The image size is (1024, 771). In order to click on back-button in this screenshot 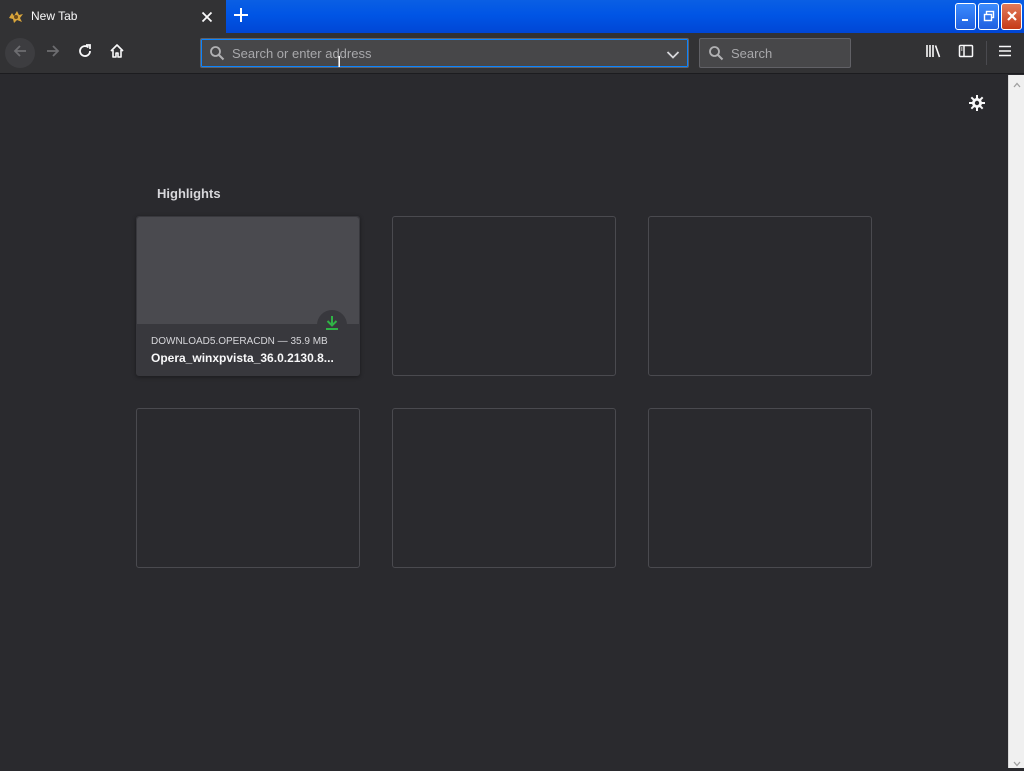, I will do `click(20, 53)`.